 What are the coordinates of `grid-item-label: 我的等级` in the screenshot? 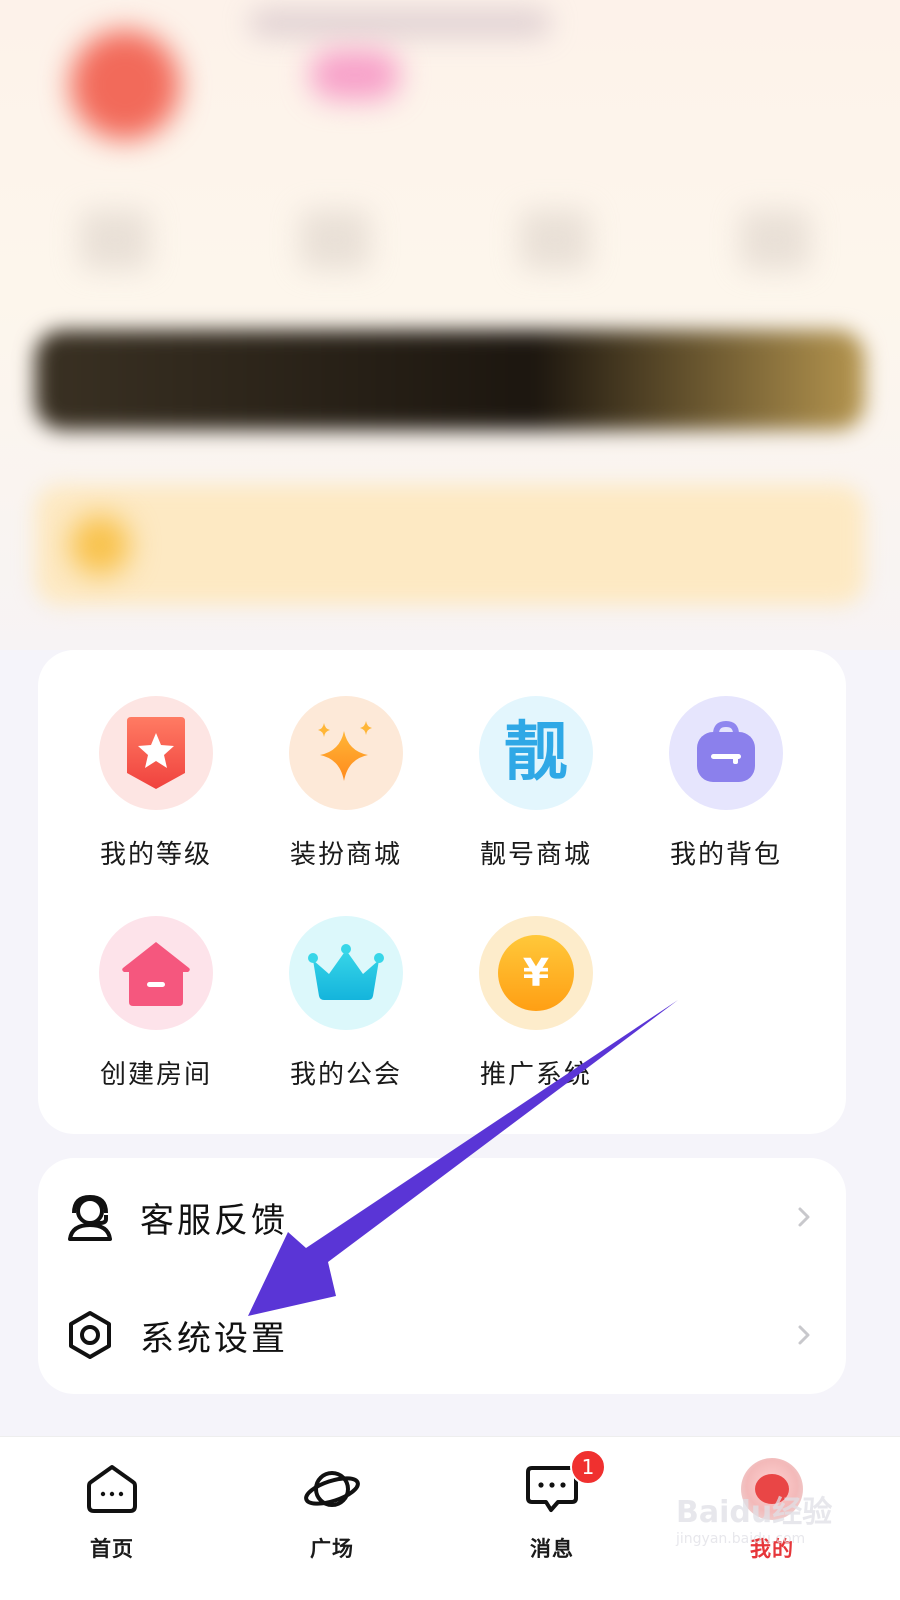 It's located at (155, 855).